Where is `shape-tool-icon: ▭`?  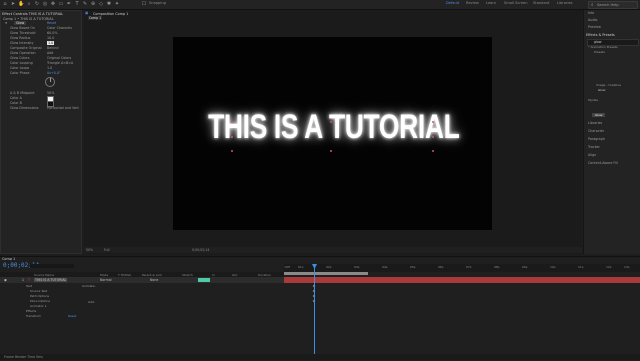
shape-tool-icon: ▭ is located at coordinates (61, 4).